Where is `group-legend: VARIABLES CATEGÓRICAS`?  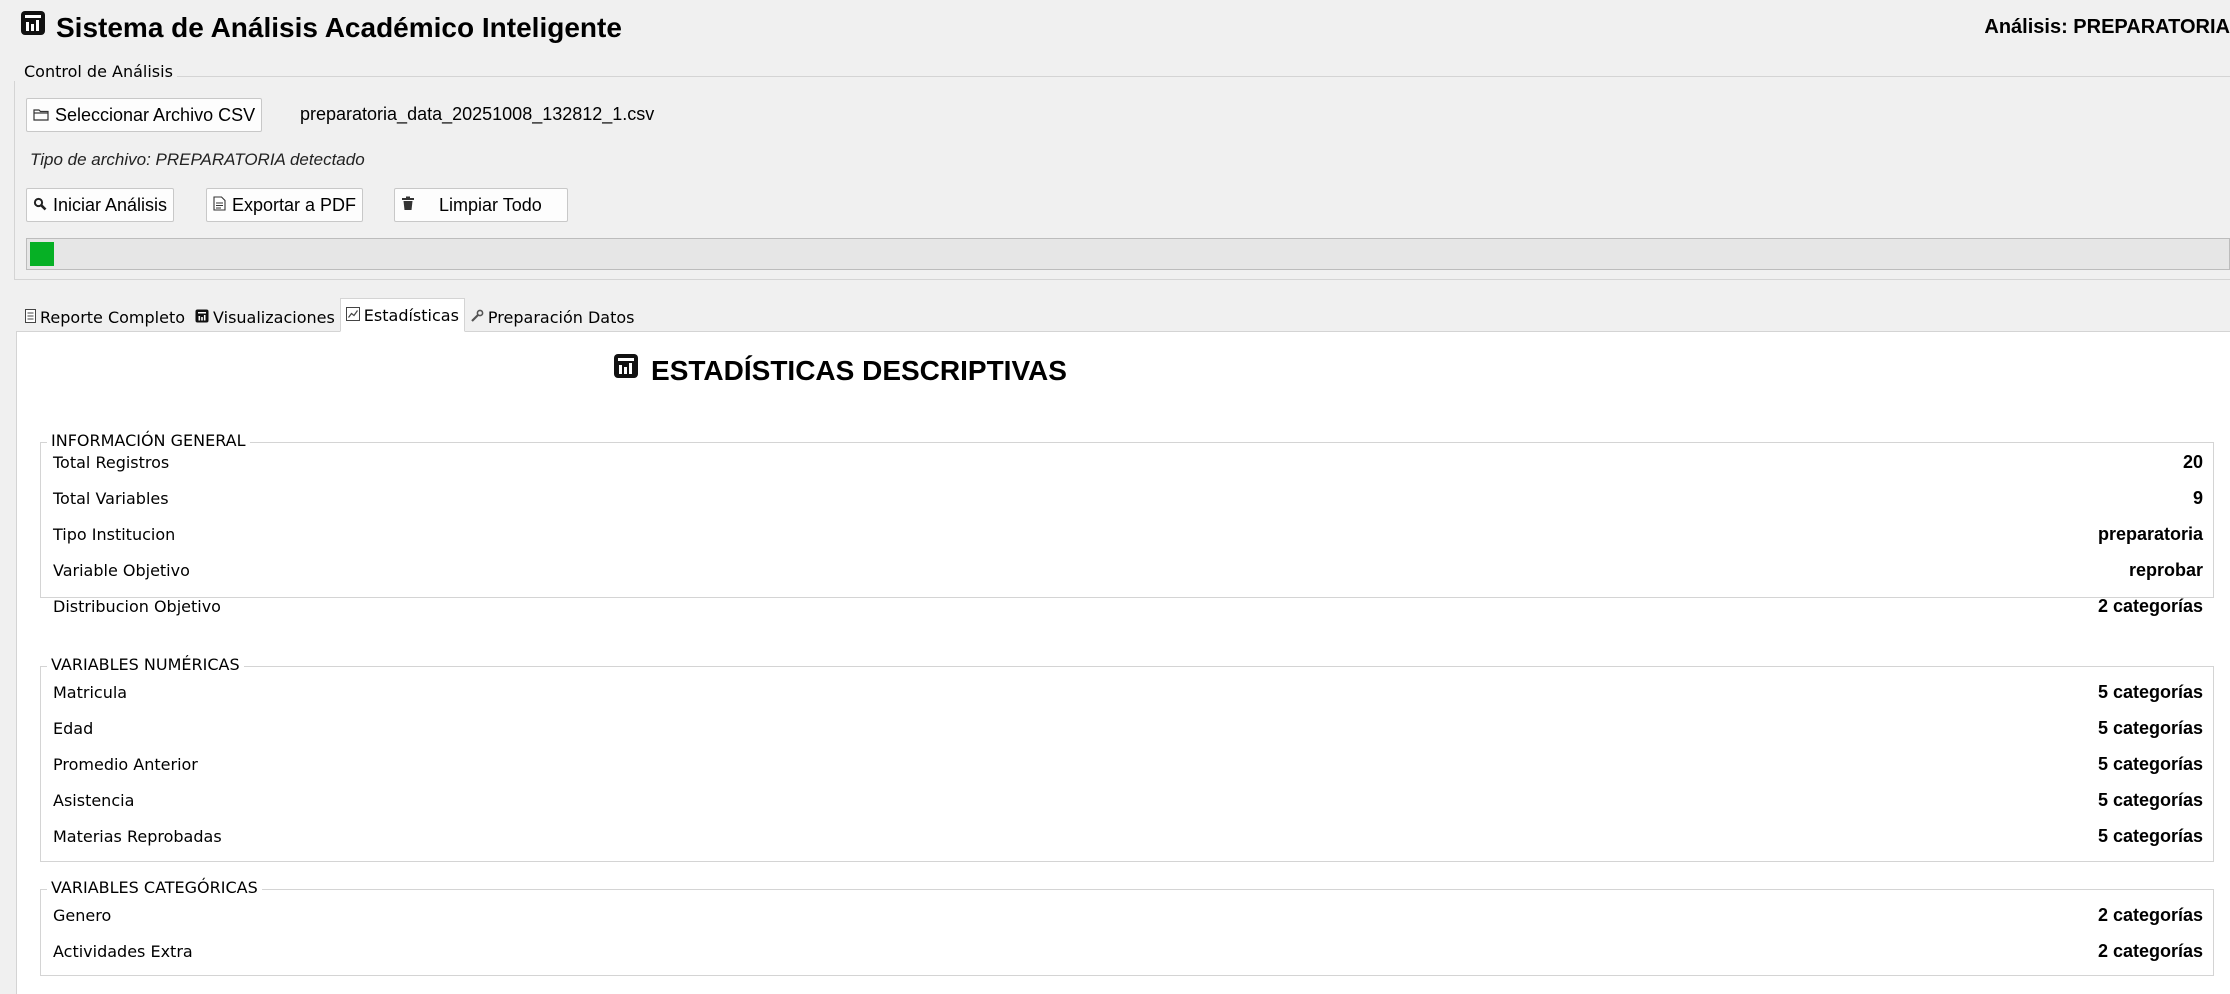
group-legend: VARIABLES CATEGÓRICAS is located at coordinates (154, 887).